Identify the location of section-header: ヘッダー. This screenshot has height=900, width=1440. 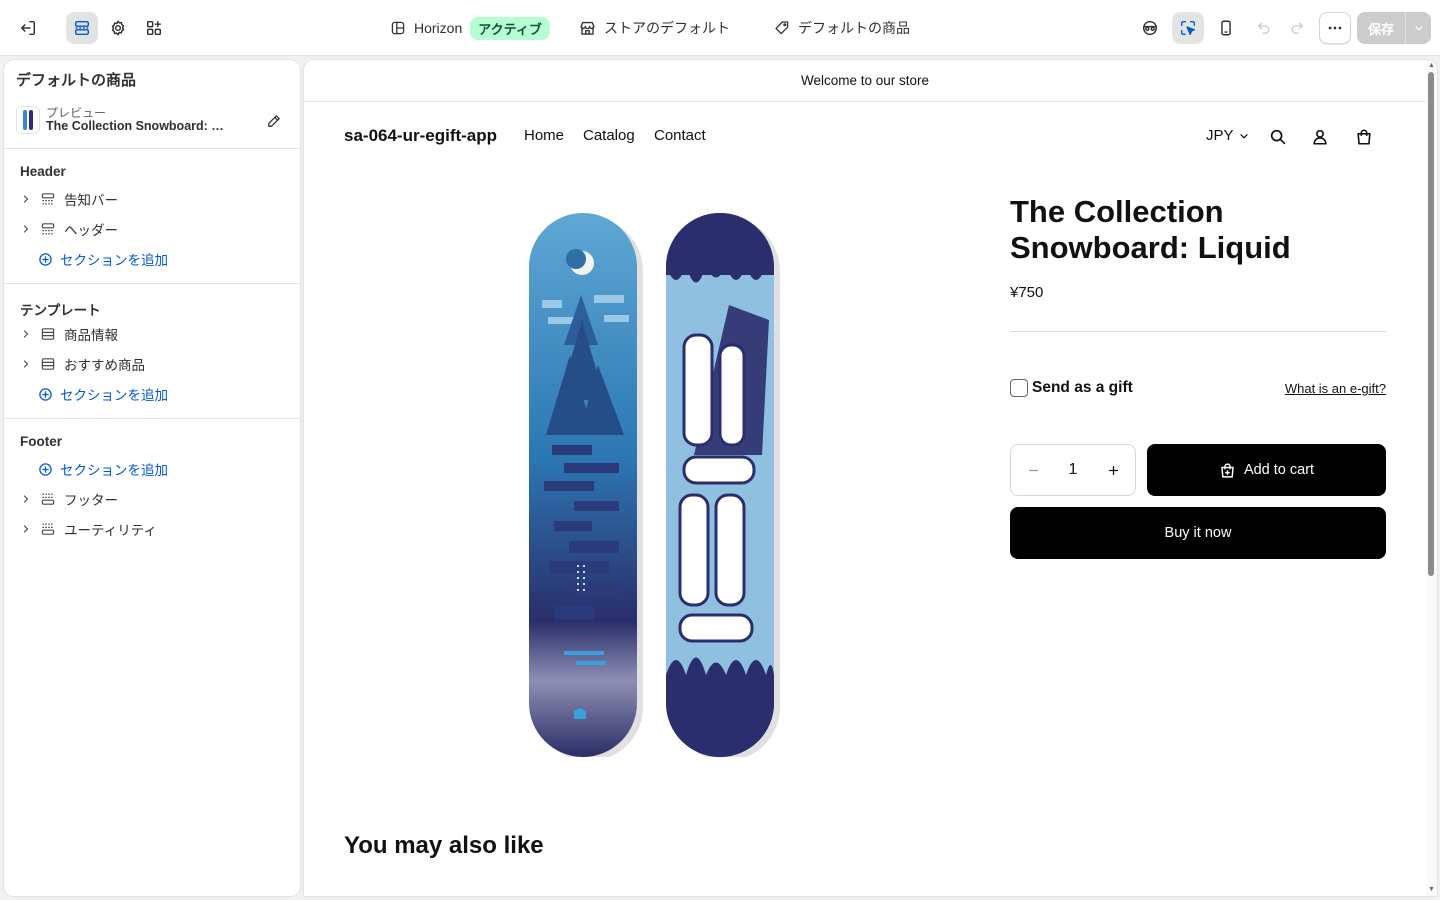
(155, 229).